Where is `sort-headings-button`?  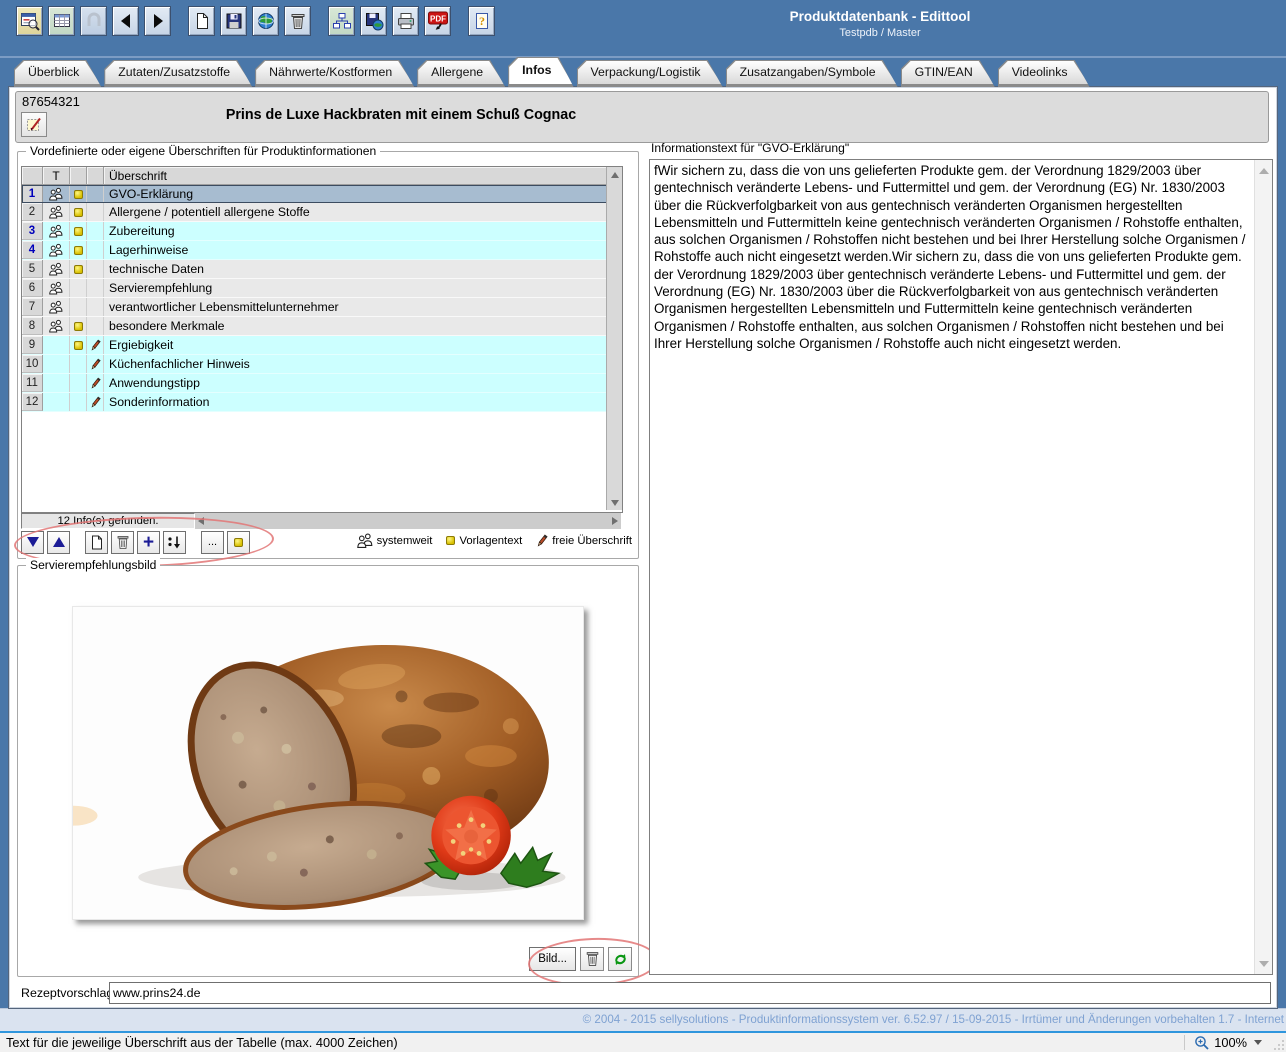 sort-headings-button is located at coordinates (174, 542).